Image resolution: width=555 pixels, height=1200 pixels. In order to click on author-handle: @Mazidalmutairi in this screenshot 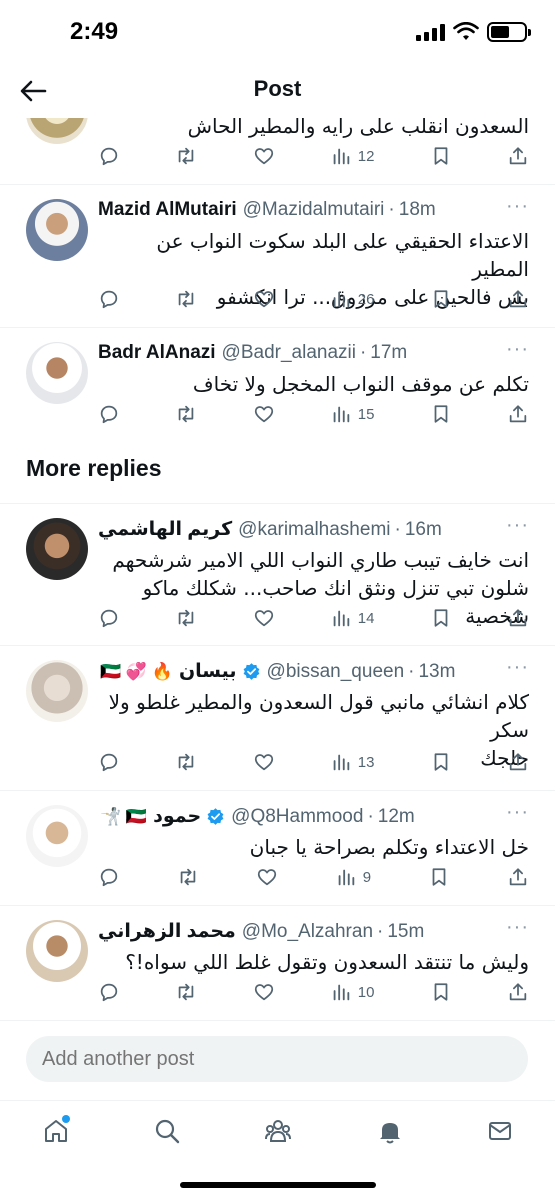, I will do `click(314, 210)`.